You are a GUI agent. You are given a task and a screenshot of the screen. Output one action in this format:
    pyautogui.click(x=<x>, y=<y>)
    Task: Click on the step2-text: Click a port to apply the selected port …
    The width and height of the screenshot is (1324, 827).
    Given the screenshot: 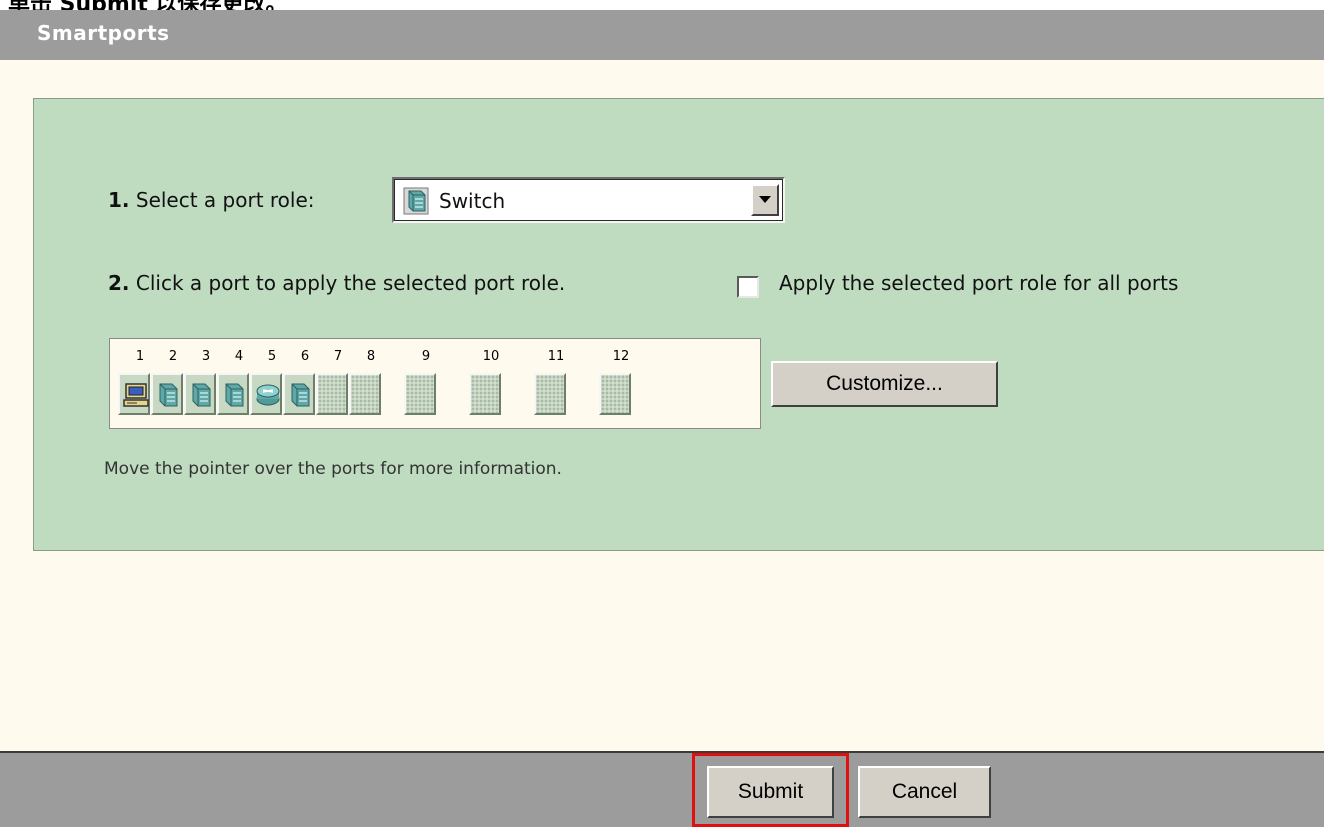 What is the action you would take?
    pyautogui.click(x=347, y=283)
    